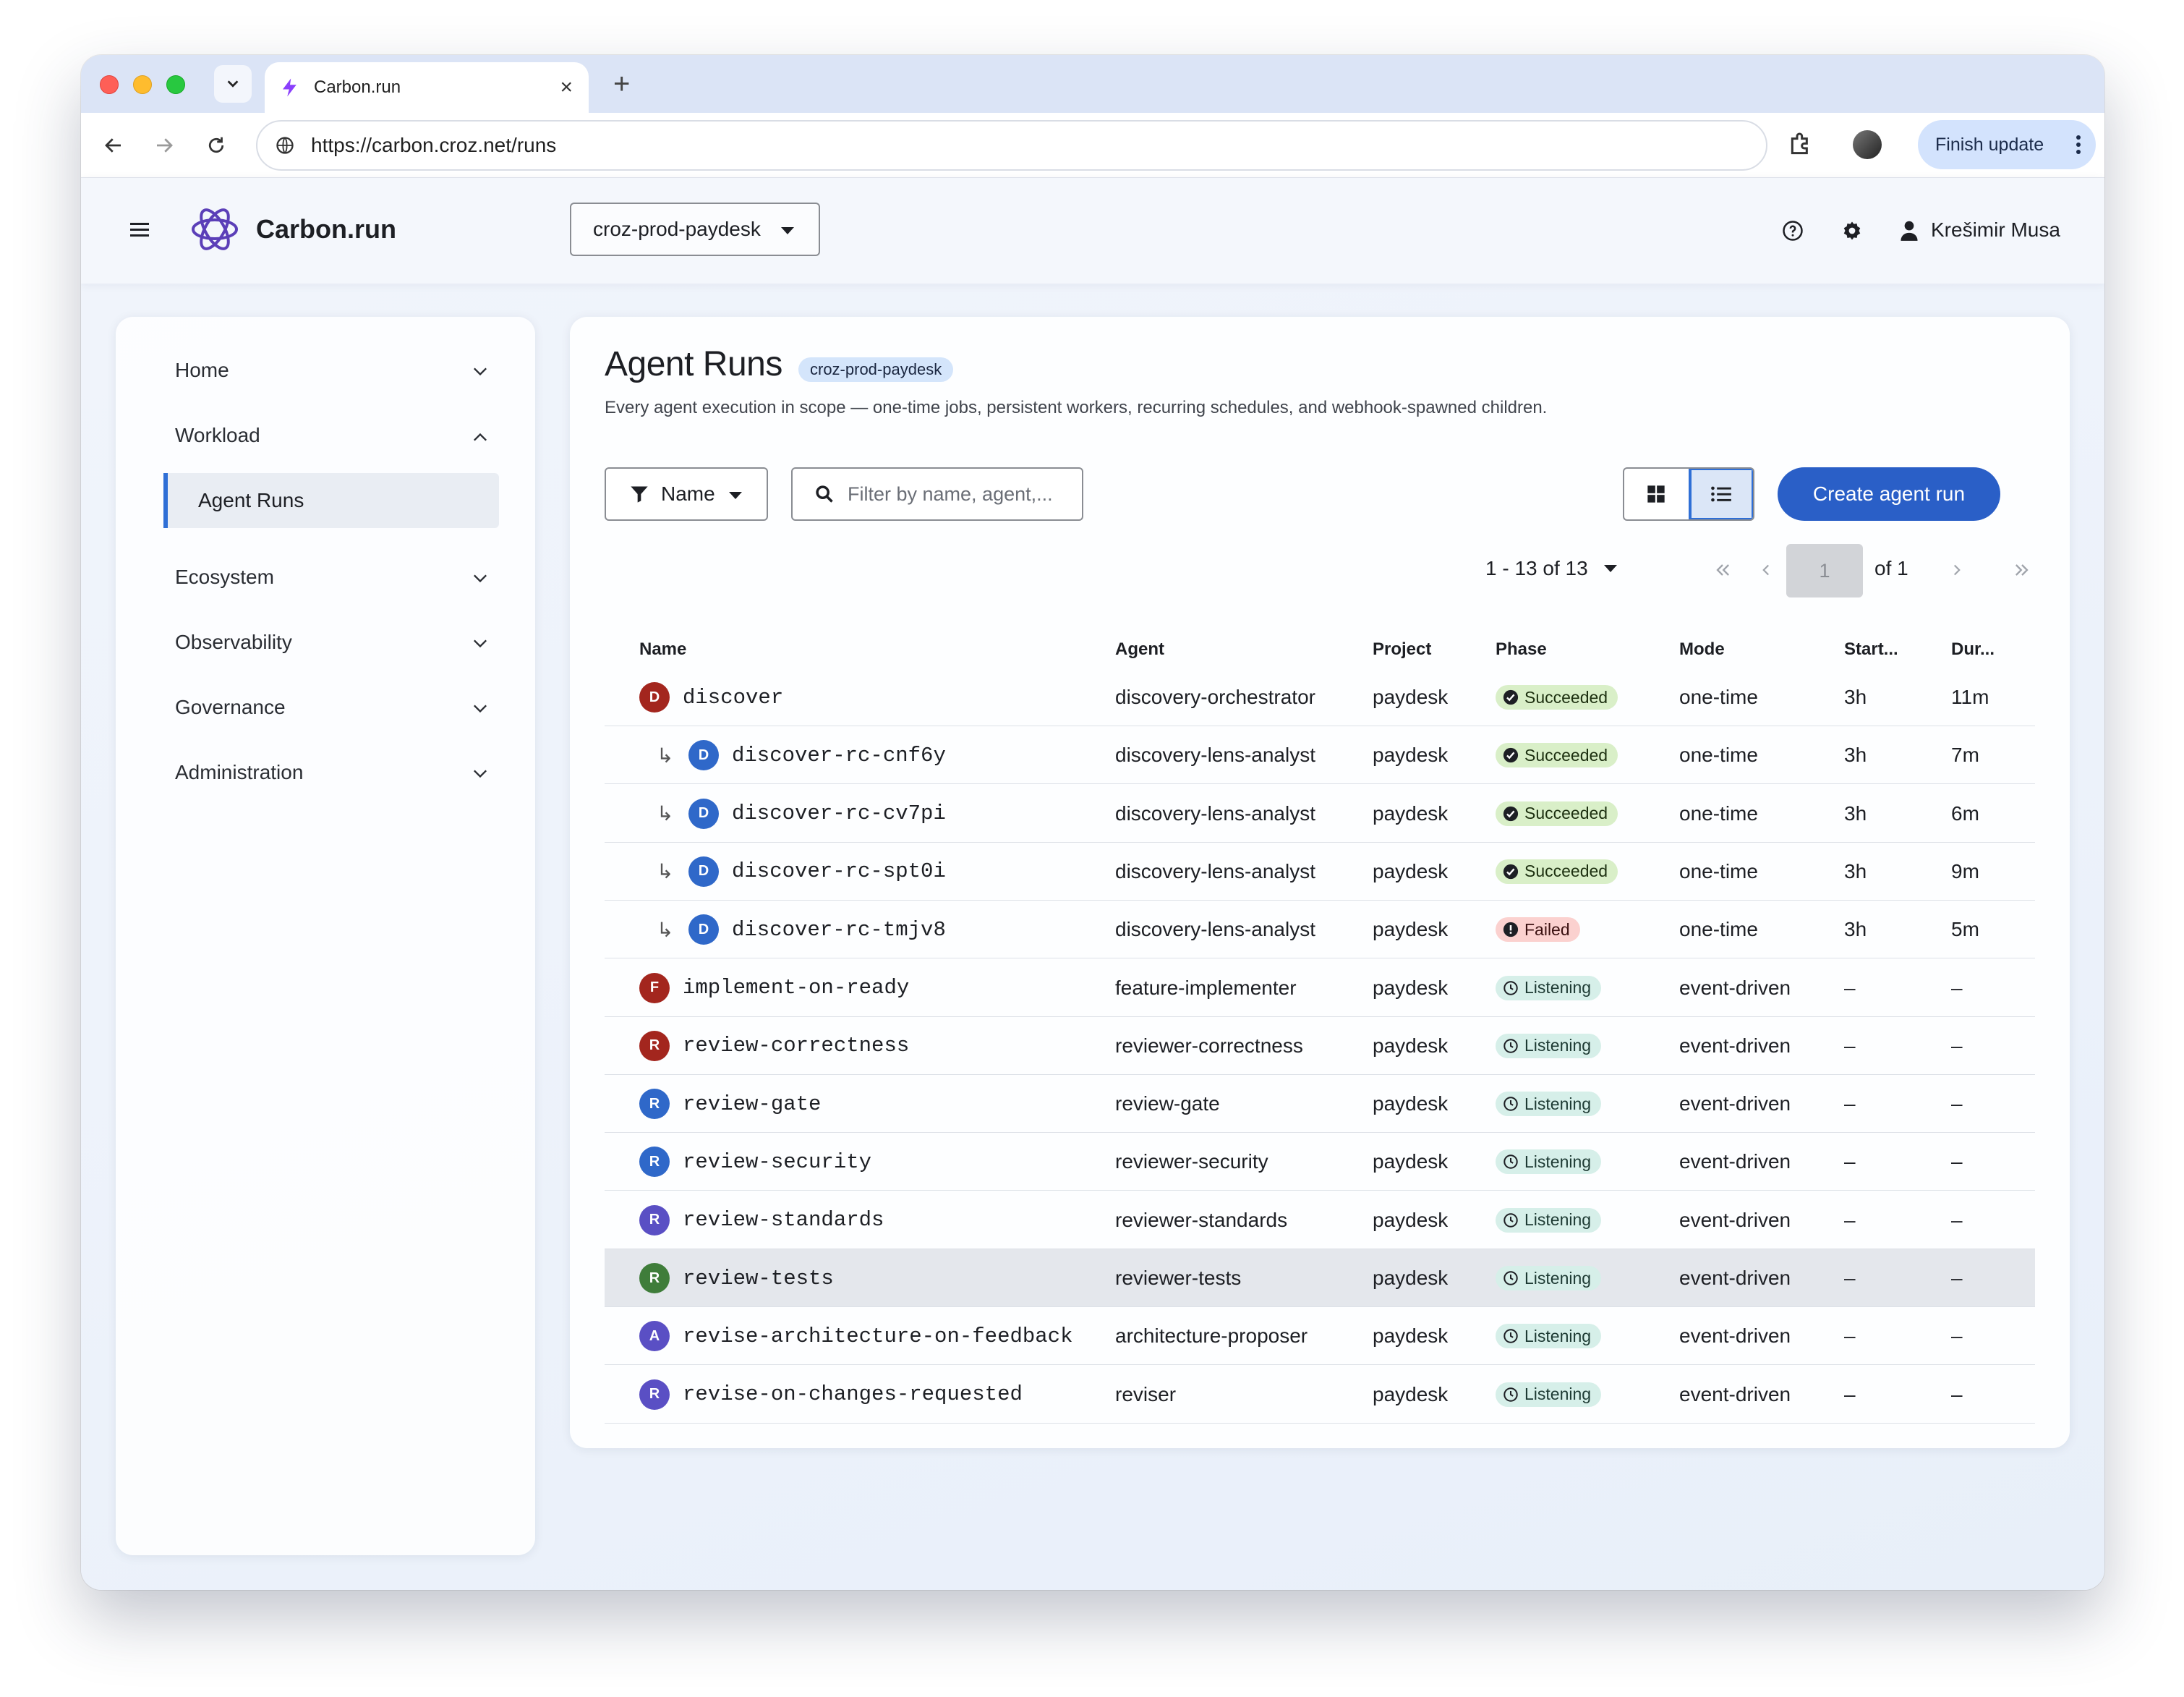 Image resolution: width=2184 pixels, height=1697 pixels. What do you see at coordinates (758, 1278) in the screenshot?
I see `run-name-link: review-tests` at bounding box center [758, 1278].